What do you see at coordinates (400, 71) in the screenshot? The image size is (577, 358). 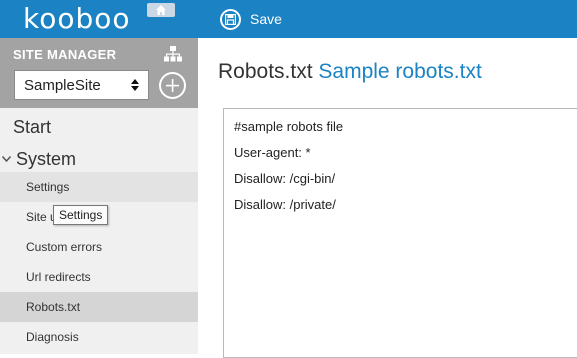 I see `page-title-name: Sample robots.txt` at bounding box center [400, 71].